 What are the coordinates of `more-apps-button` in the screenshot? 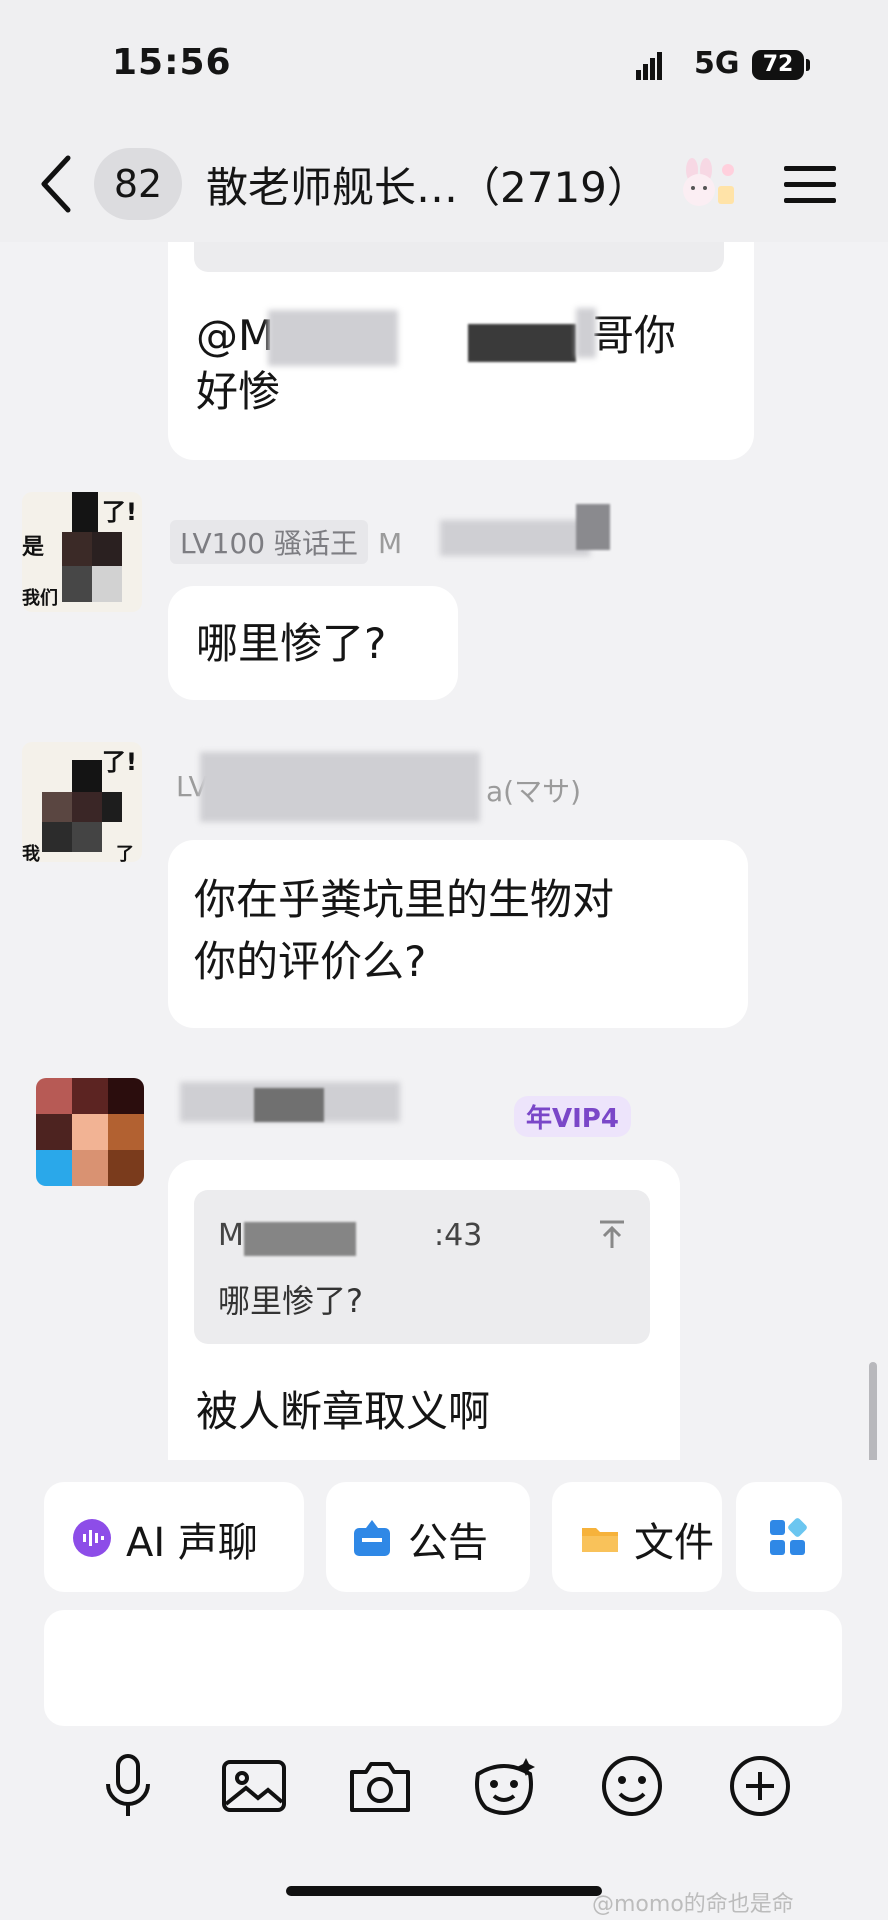 It's located at (789, 1537).